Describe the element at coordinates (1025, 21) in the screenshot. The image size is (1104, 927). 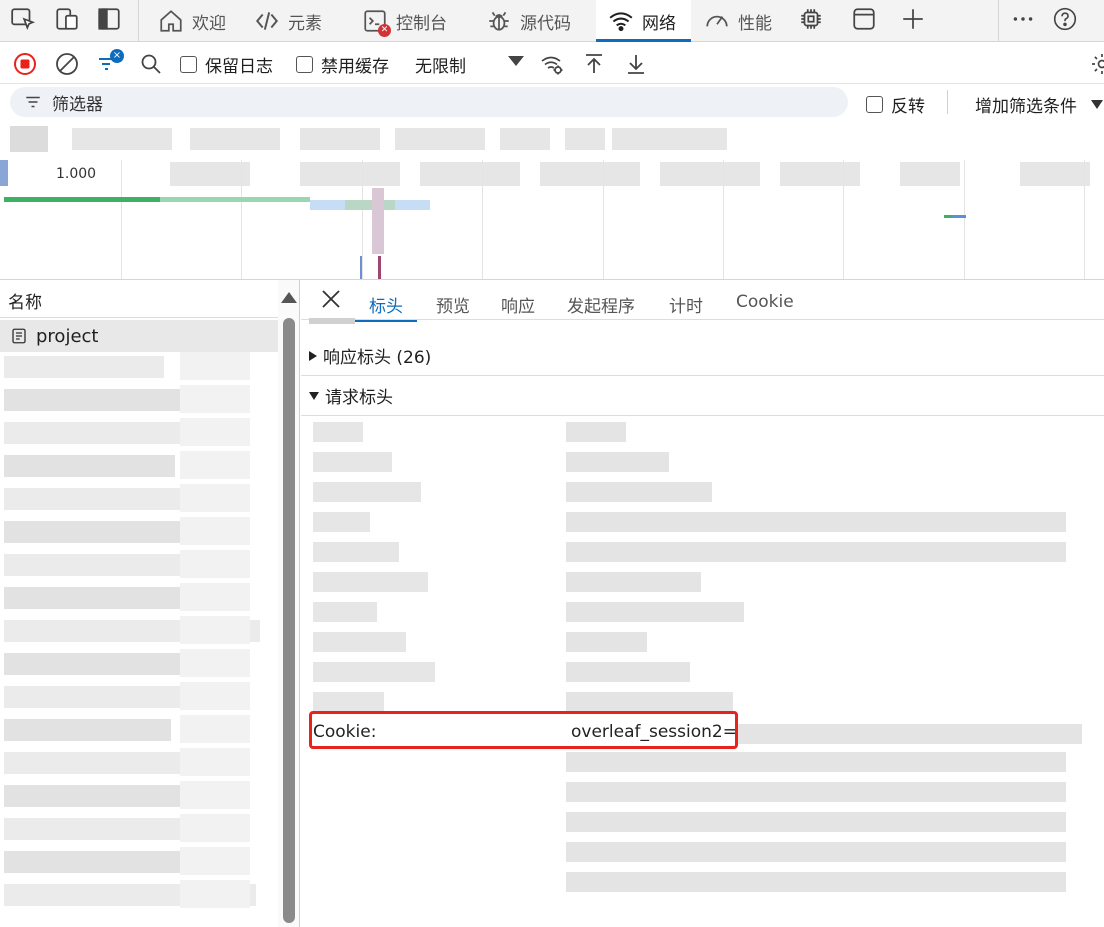
I see `more-options-icon` at that location.